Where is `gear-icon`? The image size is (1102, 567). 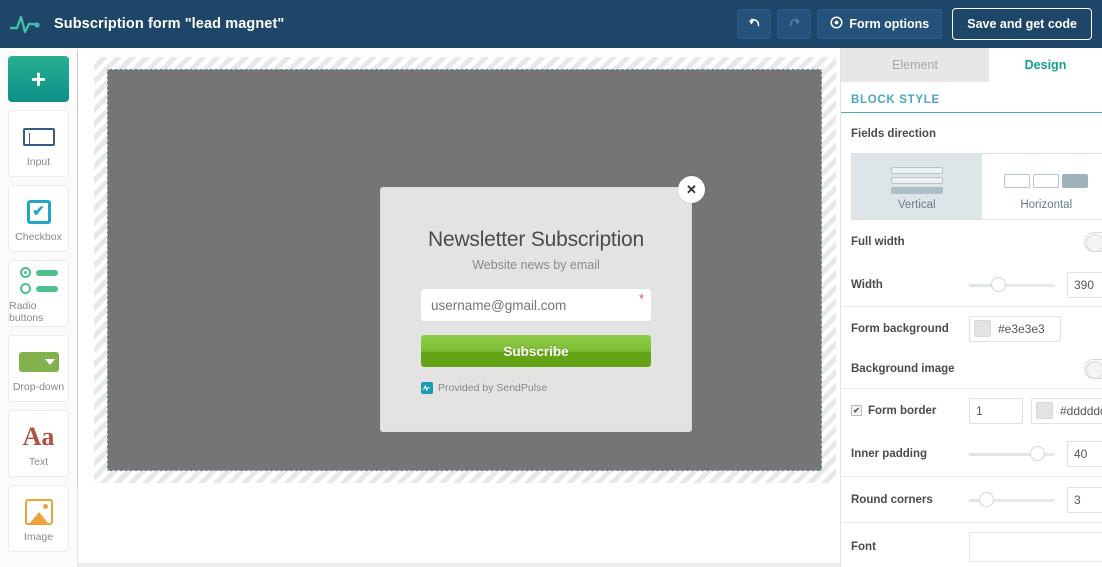
gear-icon is located at coordinates (836, 24).